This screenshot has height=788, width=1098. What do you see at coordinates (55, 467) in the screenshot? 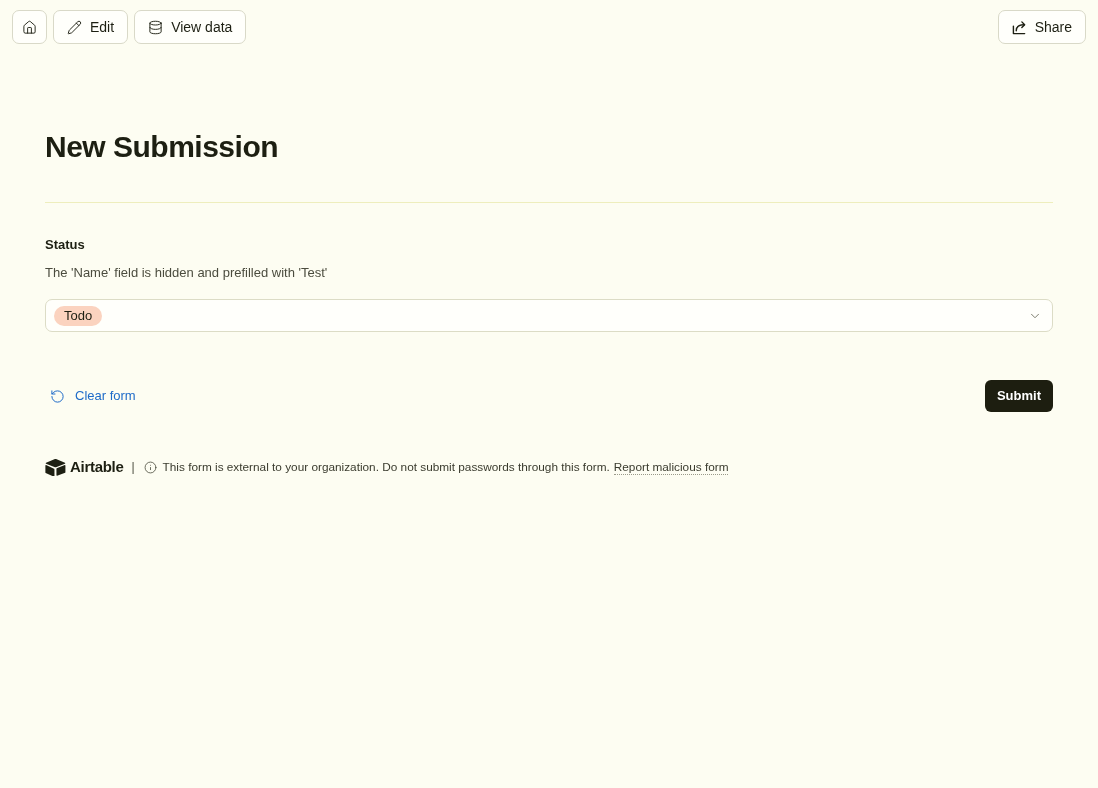
I see `logo-icon` at bounding box center [55, 467].